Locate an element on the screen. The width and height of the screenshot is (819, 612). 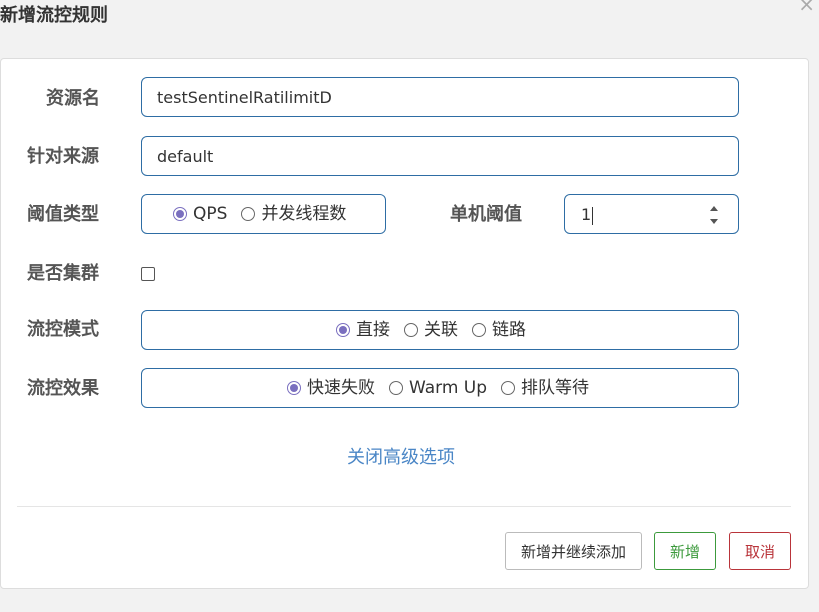
radio-relate-label: 关联 is located at coordinates (441, 330).